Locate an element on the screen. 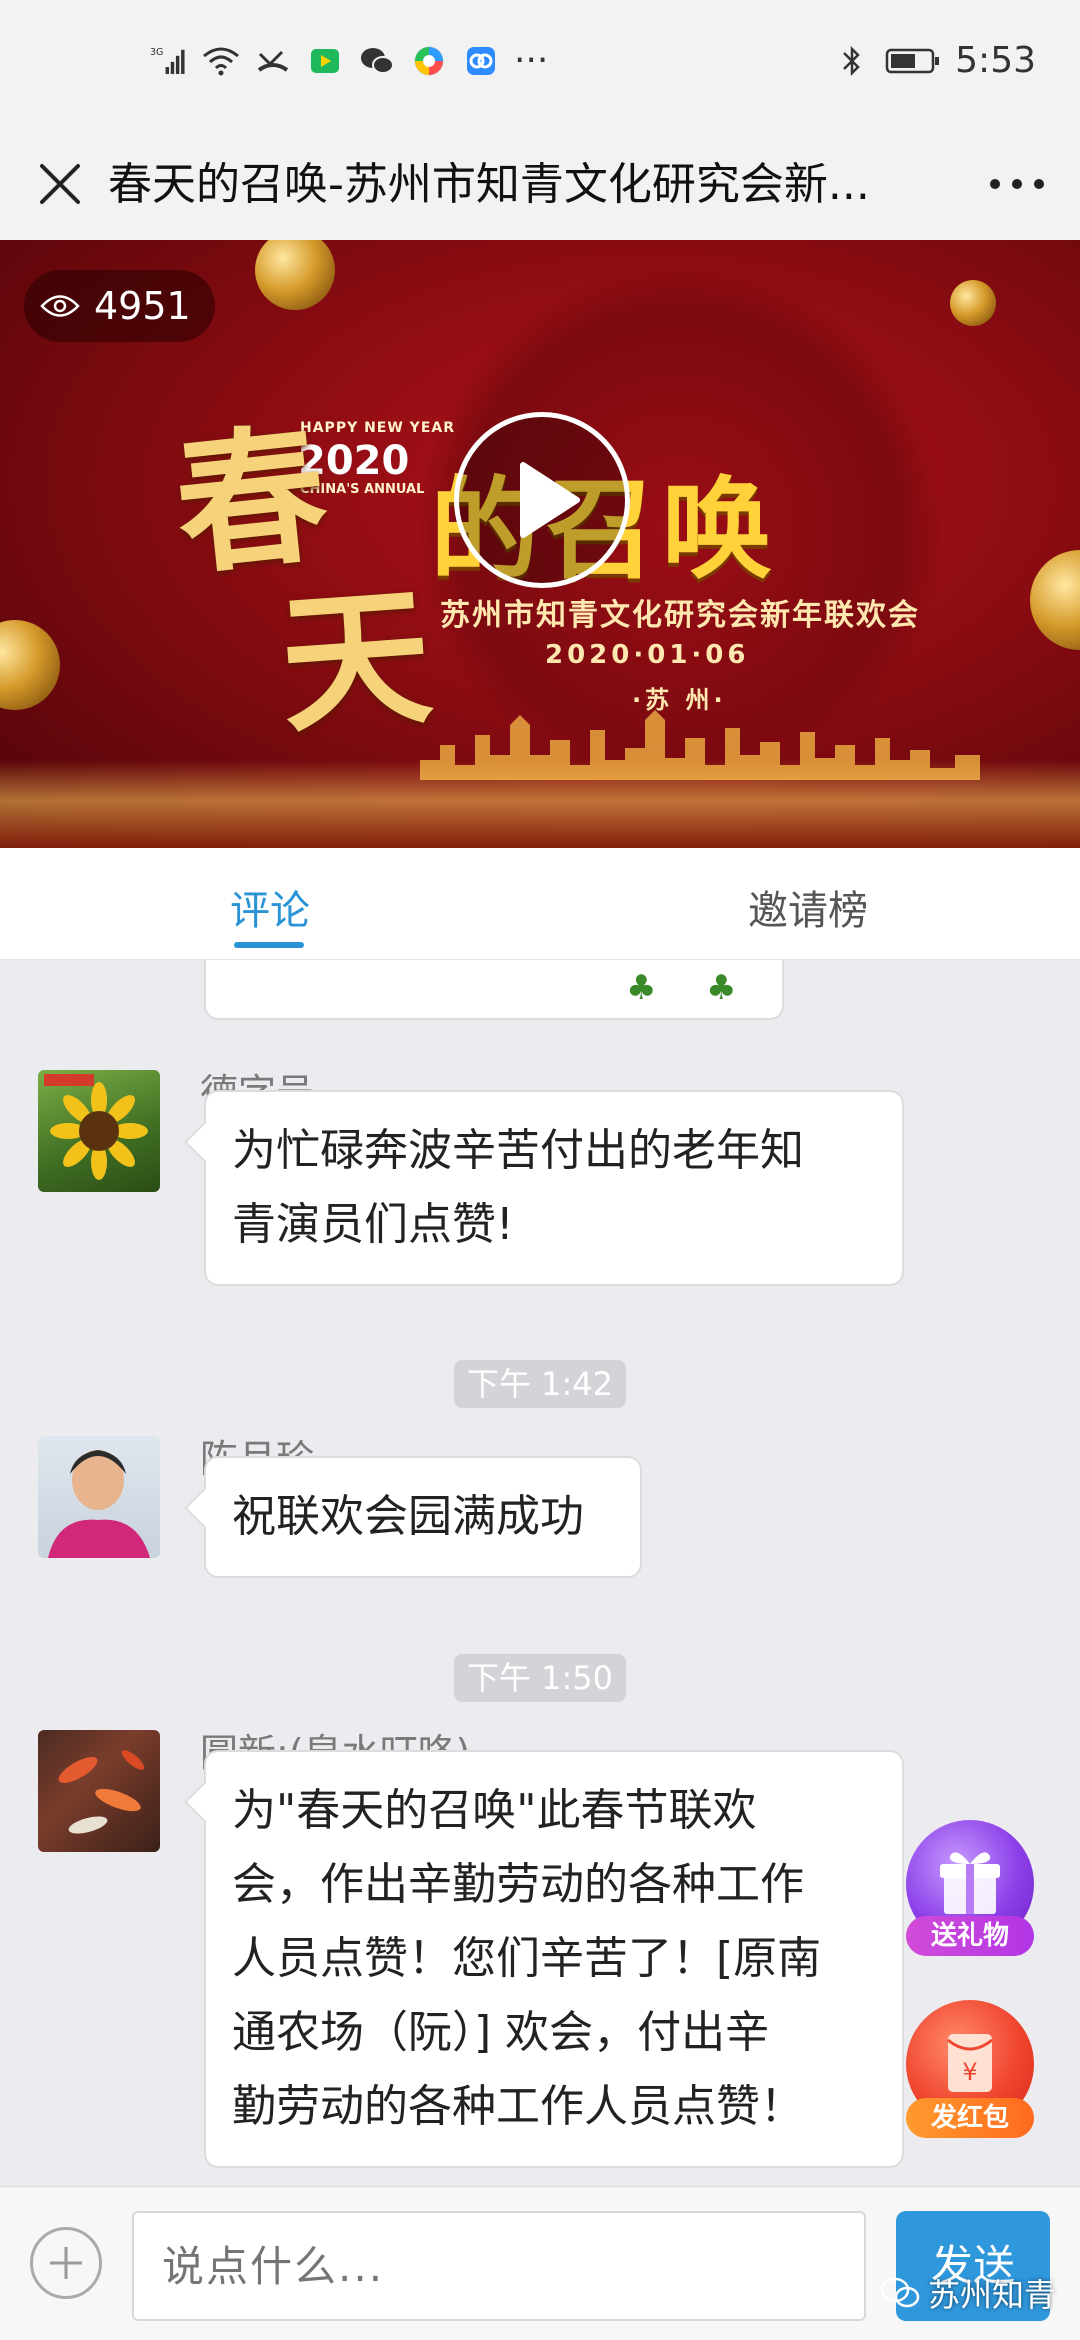 This screenshot has width=1080, height=2340. comment-text: 为忙碌奔波辛苦付出的老年知 is located at coordinates (518, 1150).